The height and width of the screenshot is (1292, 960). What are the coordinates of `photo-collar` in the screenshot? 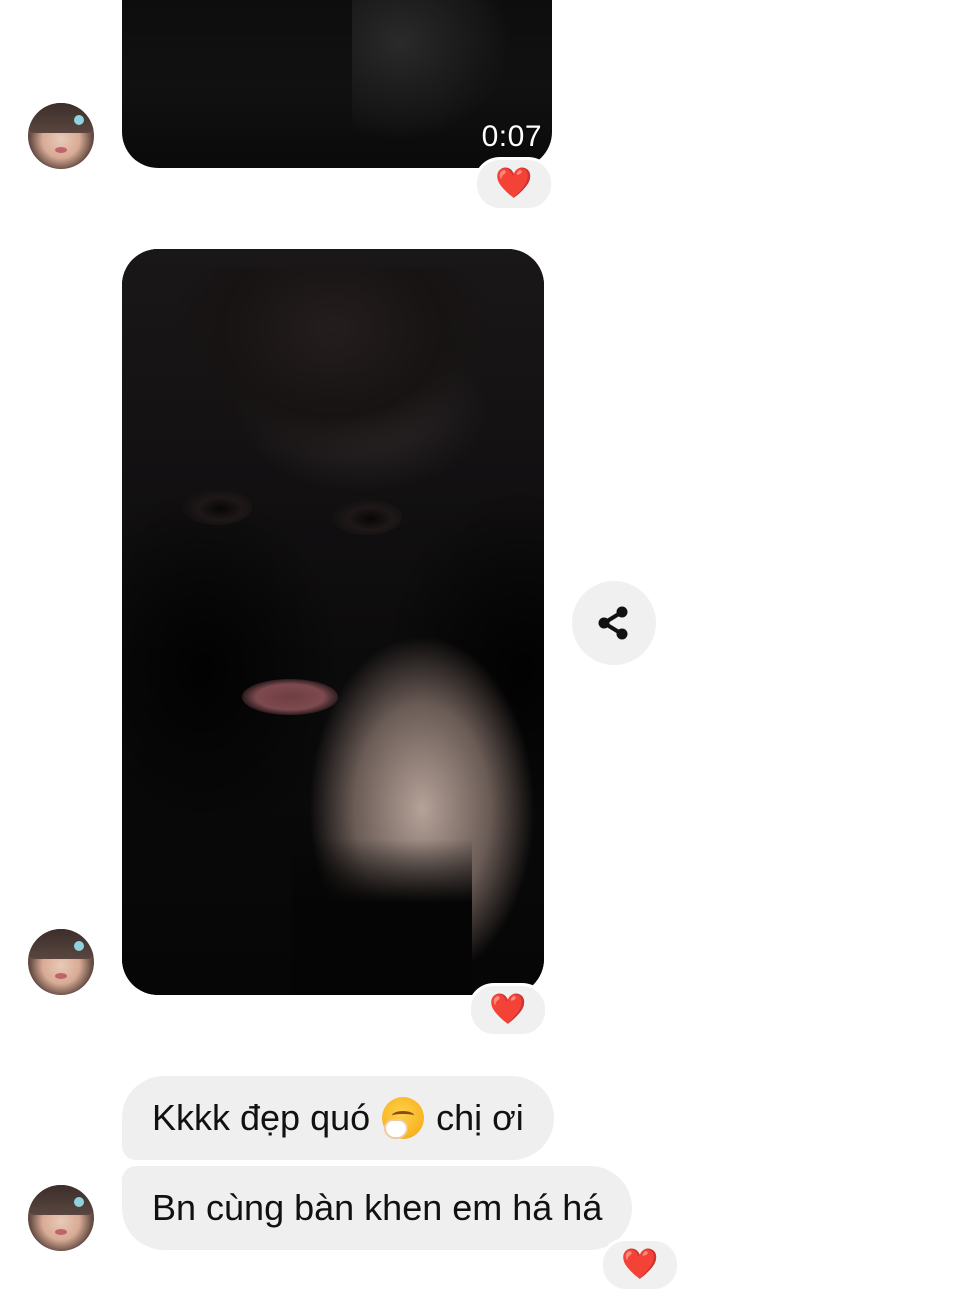 It's located at (382, 917).